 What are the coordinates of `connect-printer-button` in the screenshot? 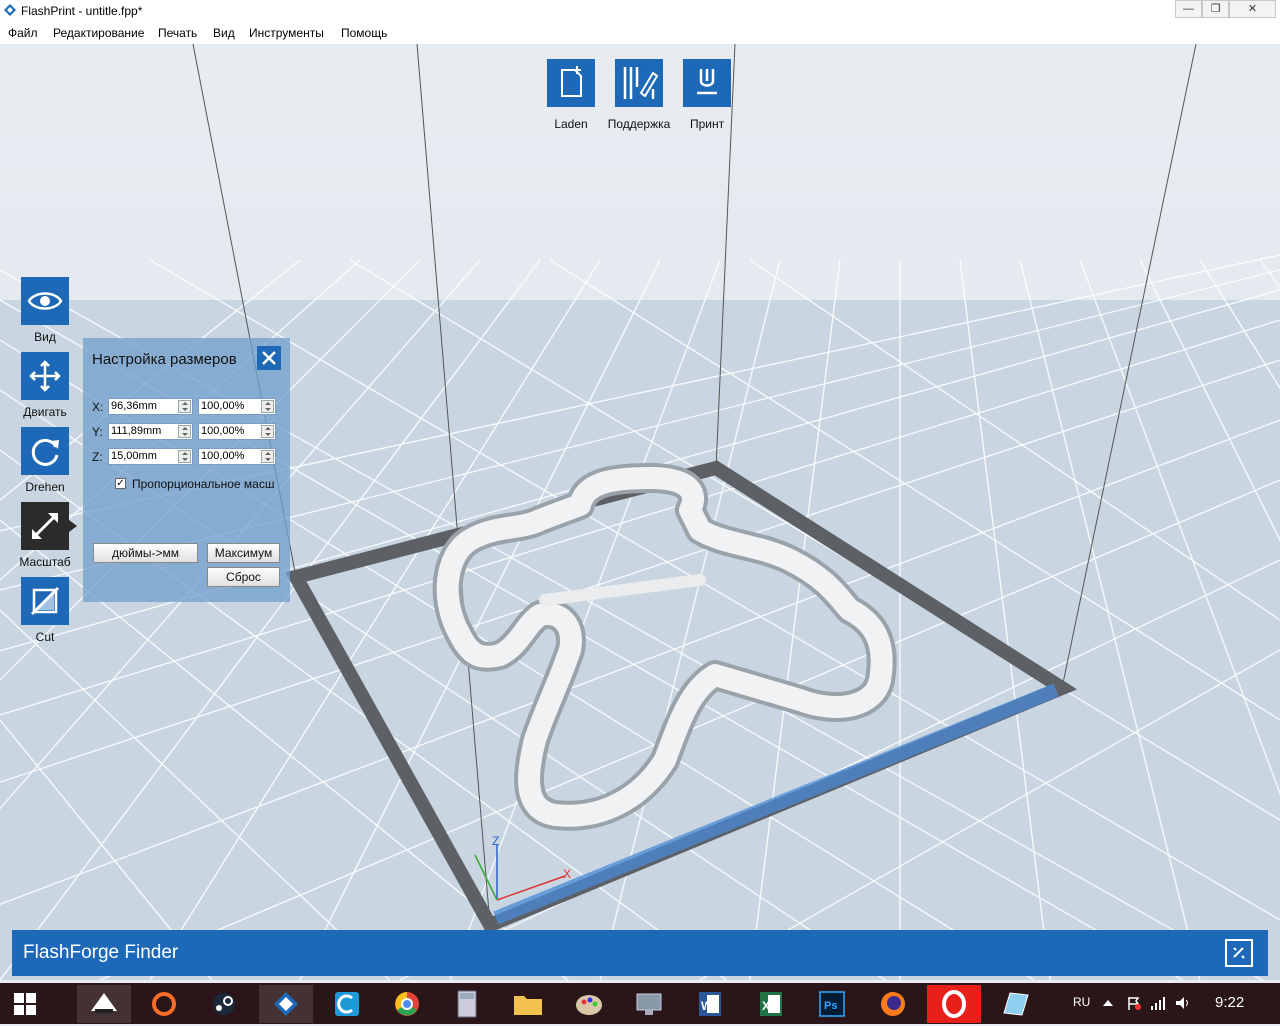 It's located at (1239, 953).